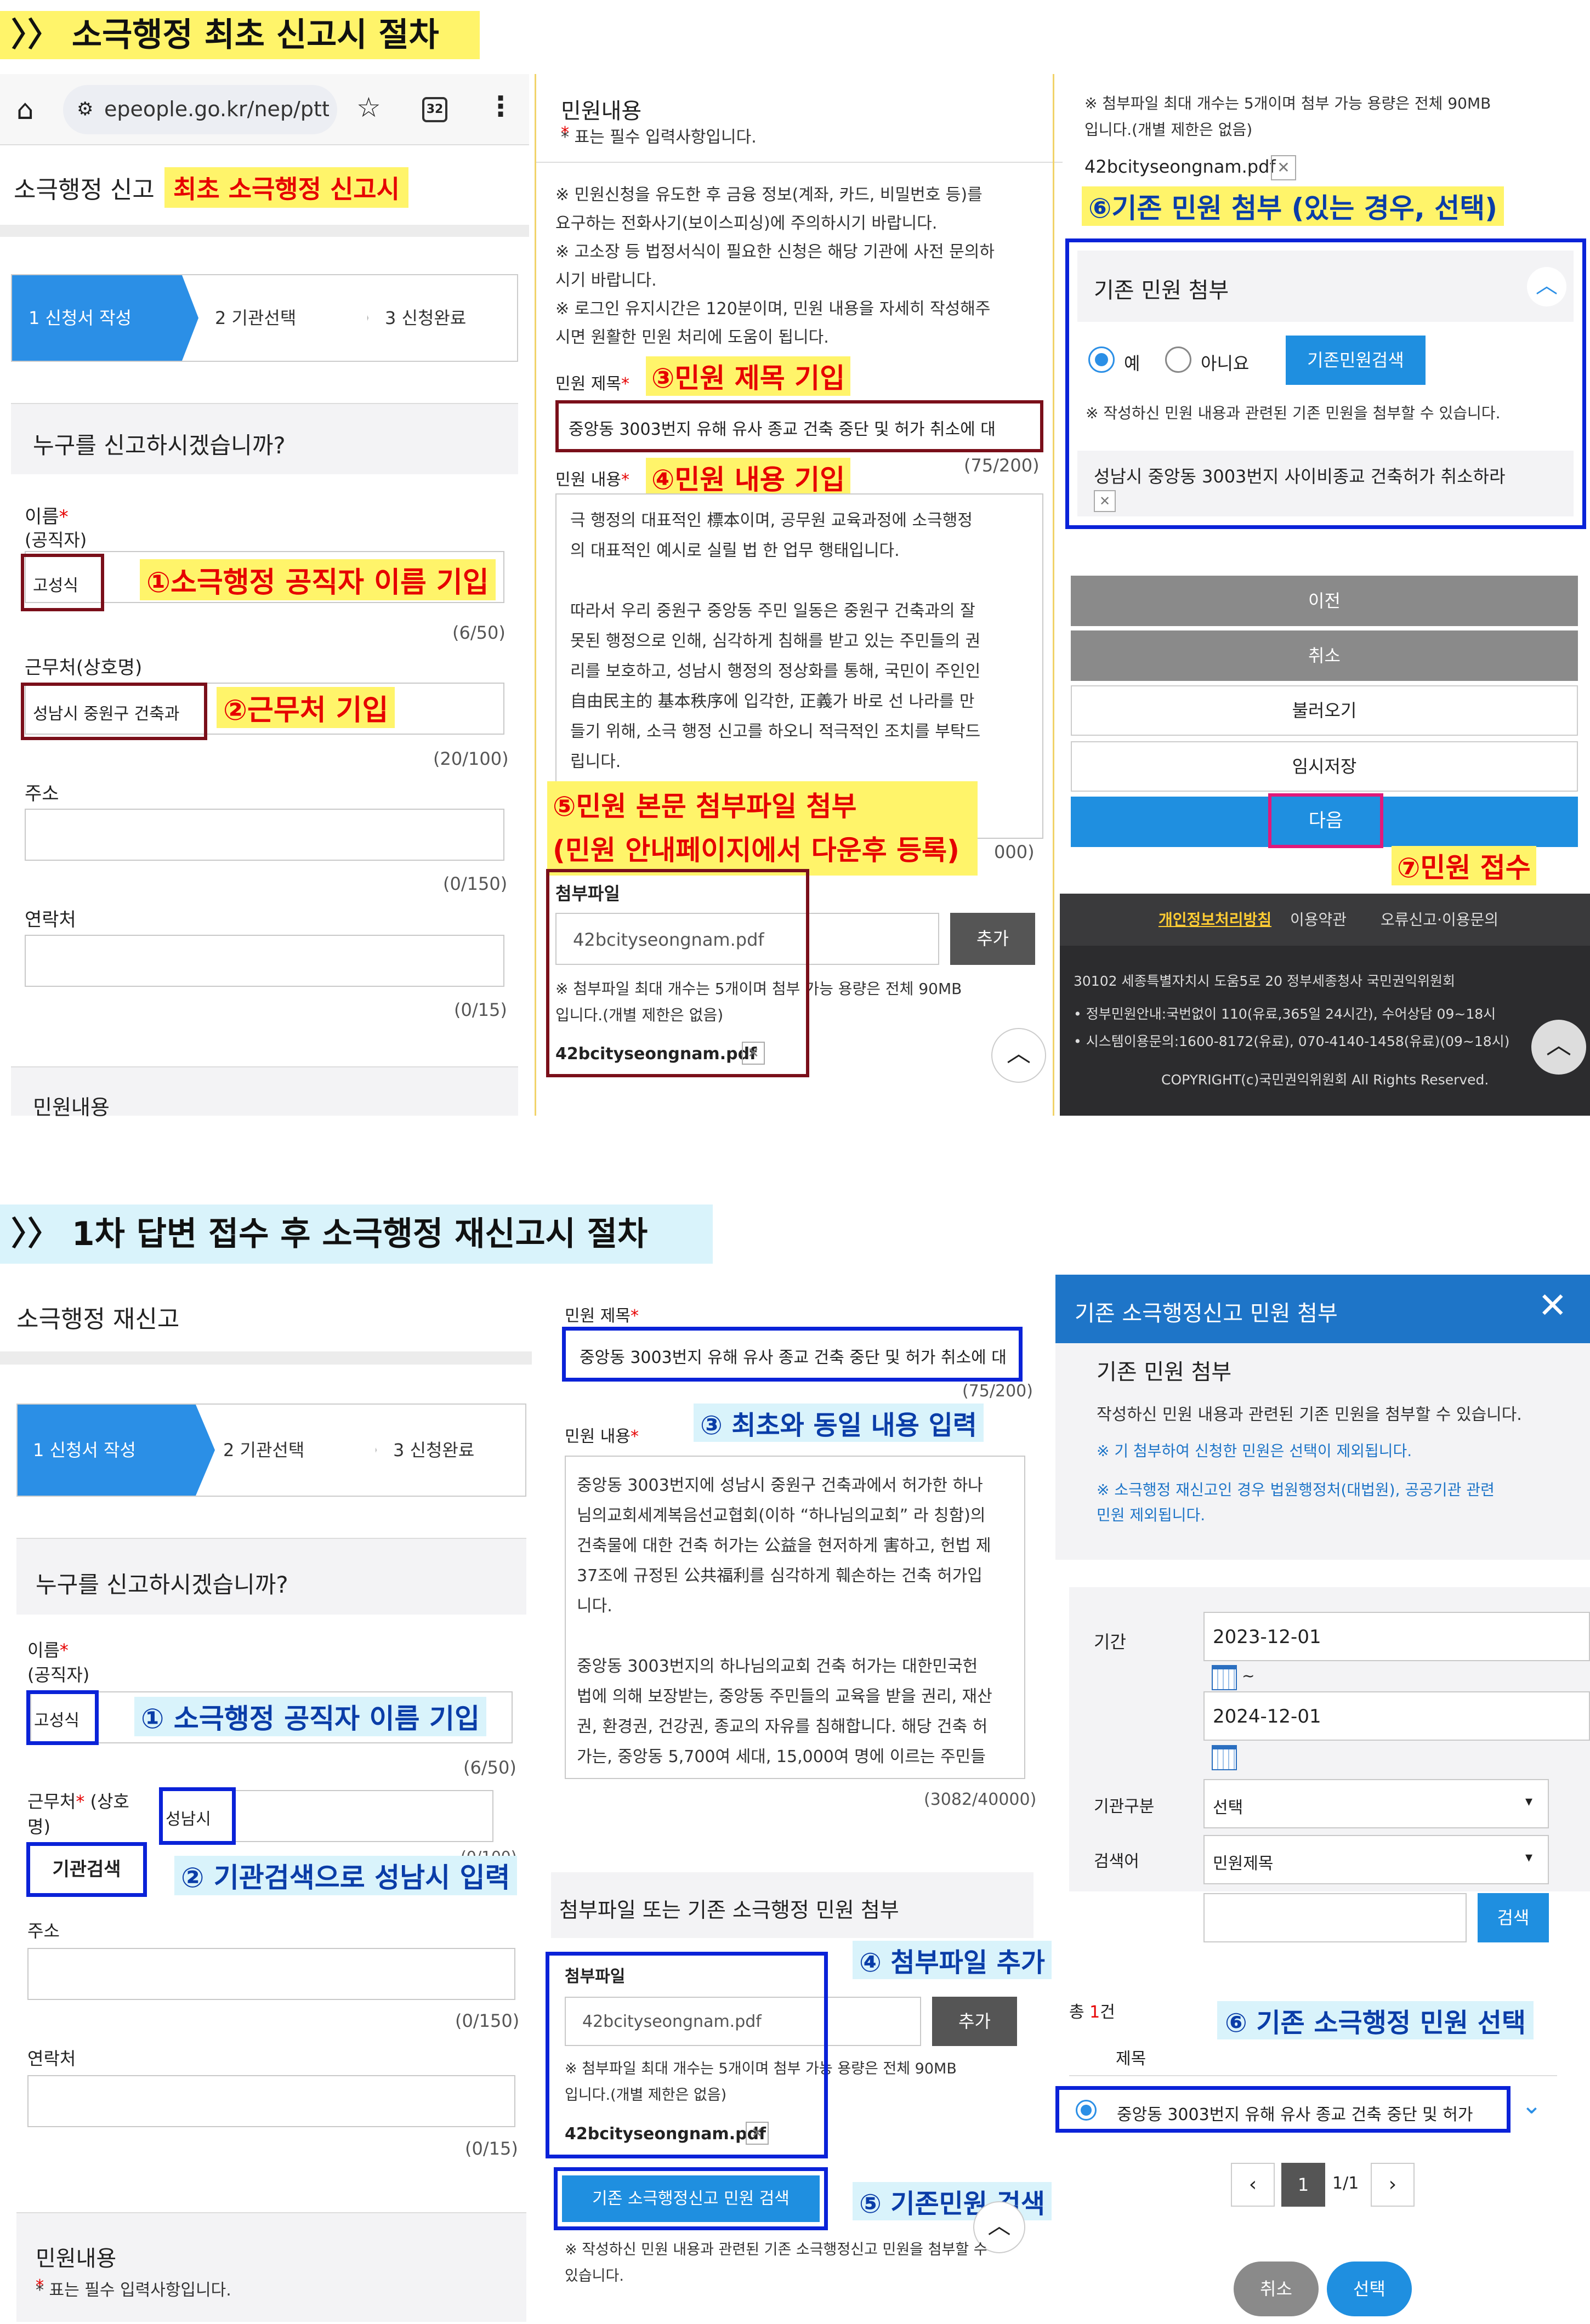  I want to click on next-button: 다음, so click(1325, 820).